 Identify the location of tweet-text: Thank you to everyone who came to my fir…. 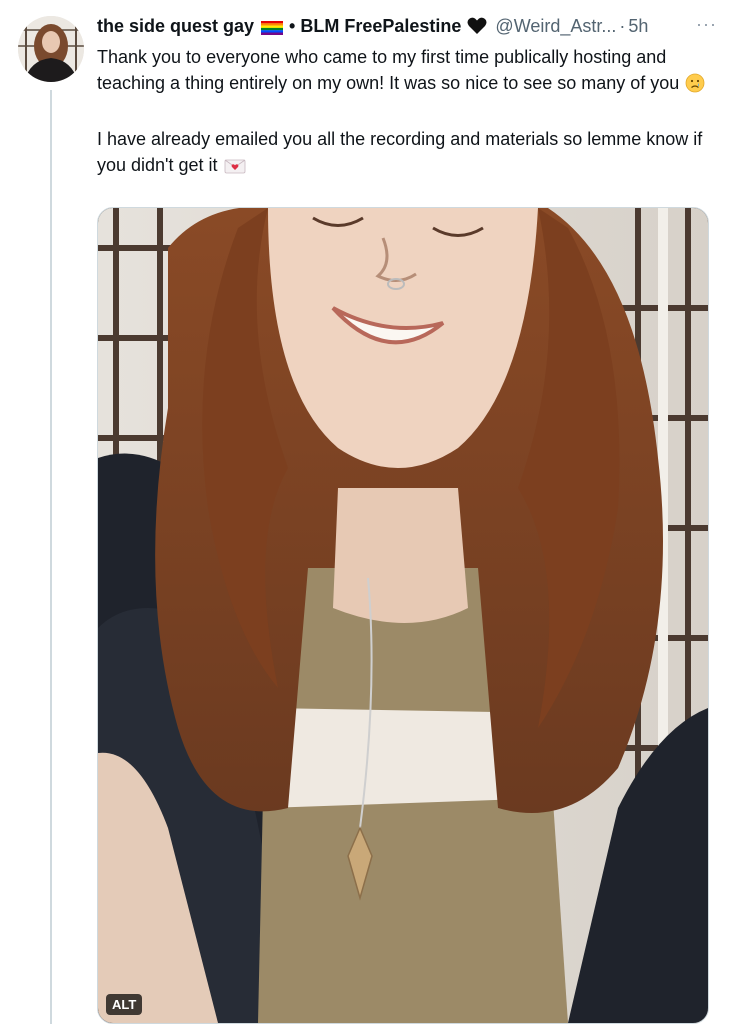
(407, 113).